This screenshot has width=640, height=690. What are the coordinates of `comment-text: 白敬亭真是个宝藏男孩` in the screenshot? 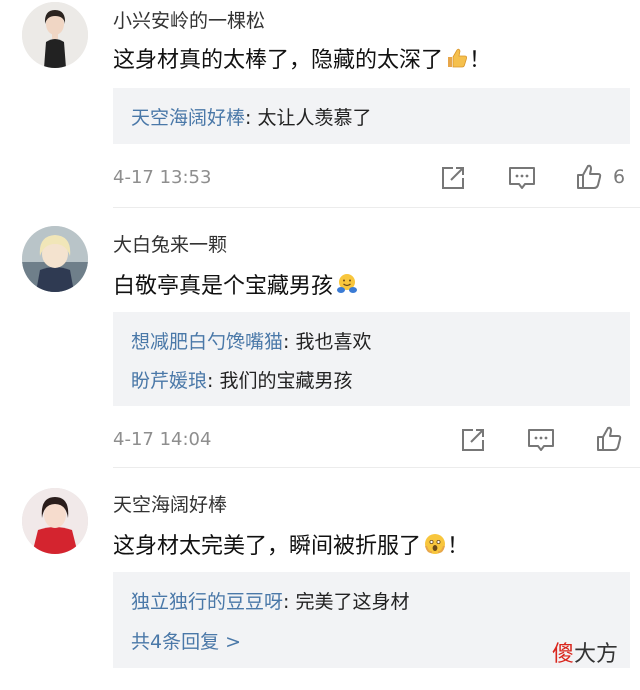 It's located at (236, 285).